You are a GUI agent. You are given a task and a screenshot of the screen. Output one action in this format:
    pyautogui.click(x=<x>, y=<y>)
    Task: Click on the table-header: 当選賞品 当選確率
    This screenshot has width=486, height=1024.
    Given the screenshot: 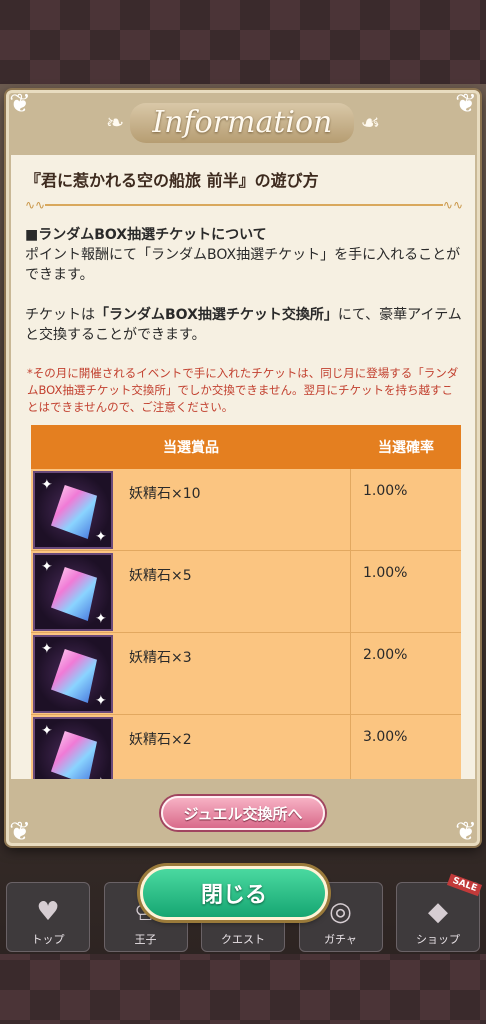 What is the action you would take?
    pyautogui.click(x=246, y=447)
    